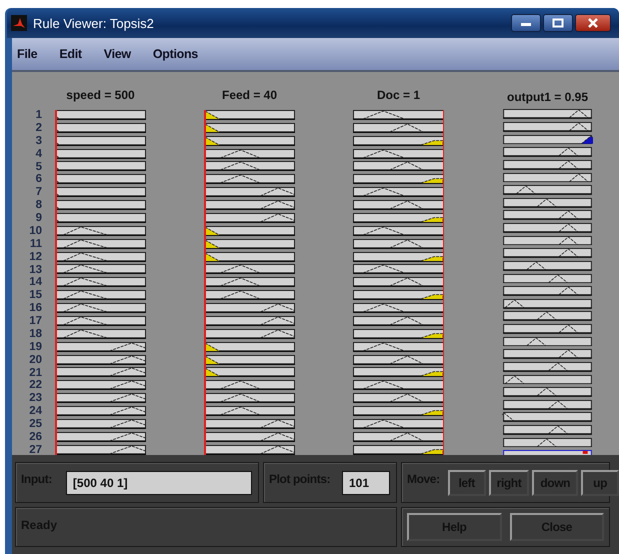 The width and height of the screenshot is (619, 554). Describe the element at coordinates (100, 95) in the screenshot. I see `variable-title: speed = 500` at that location.